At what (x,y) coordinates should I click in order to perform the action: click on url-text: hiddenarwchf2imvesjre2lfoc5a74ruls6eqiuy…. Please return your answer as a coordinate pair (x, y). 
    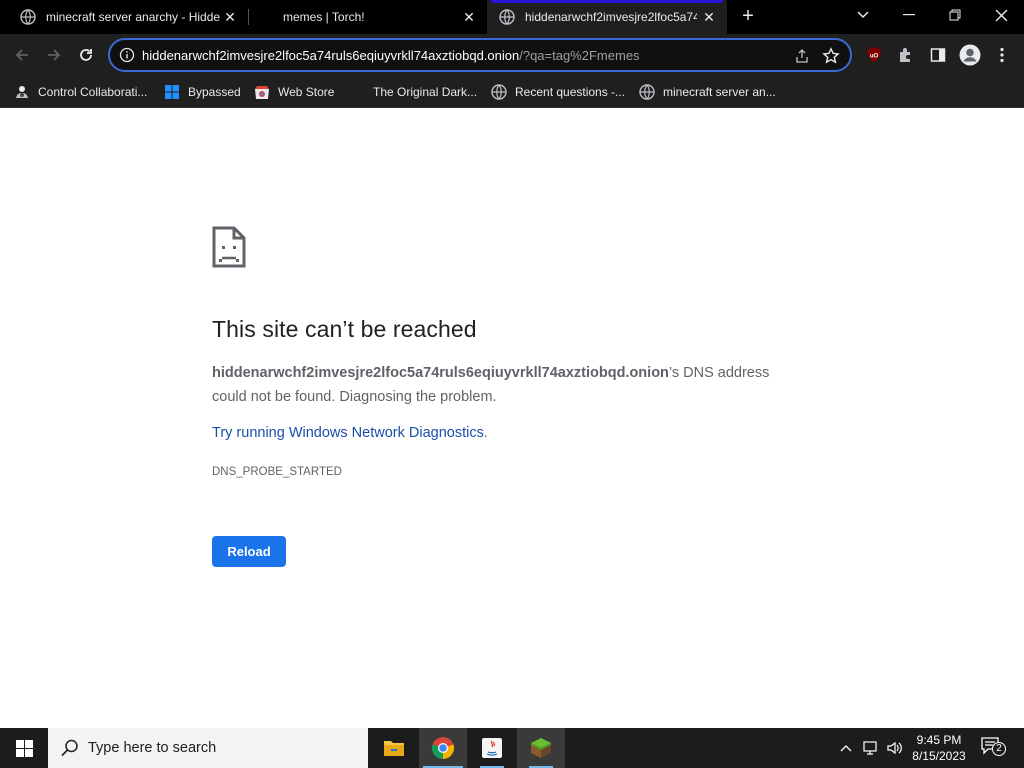
    Looking at the image, I should click on (391, 55).